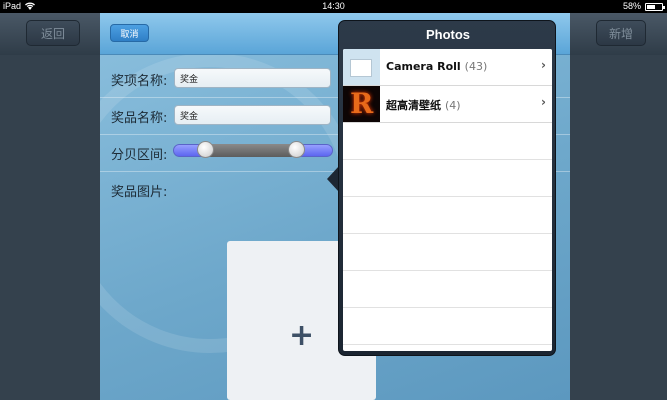  Describe the element at coordinates (655, 7) in the screenshot. I see `battery-icon` at that location.